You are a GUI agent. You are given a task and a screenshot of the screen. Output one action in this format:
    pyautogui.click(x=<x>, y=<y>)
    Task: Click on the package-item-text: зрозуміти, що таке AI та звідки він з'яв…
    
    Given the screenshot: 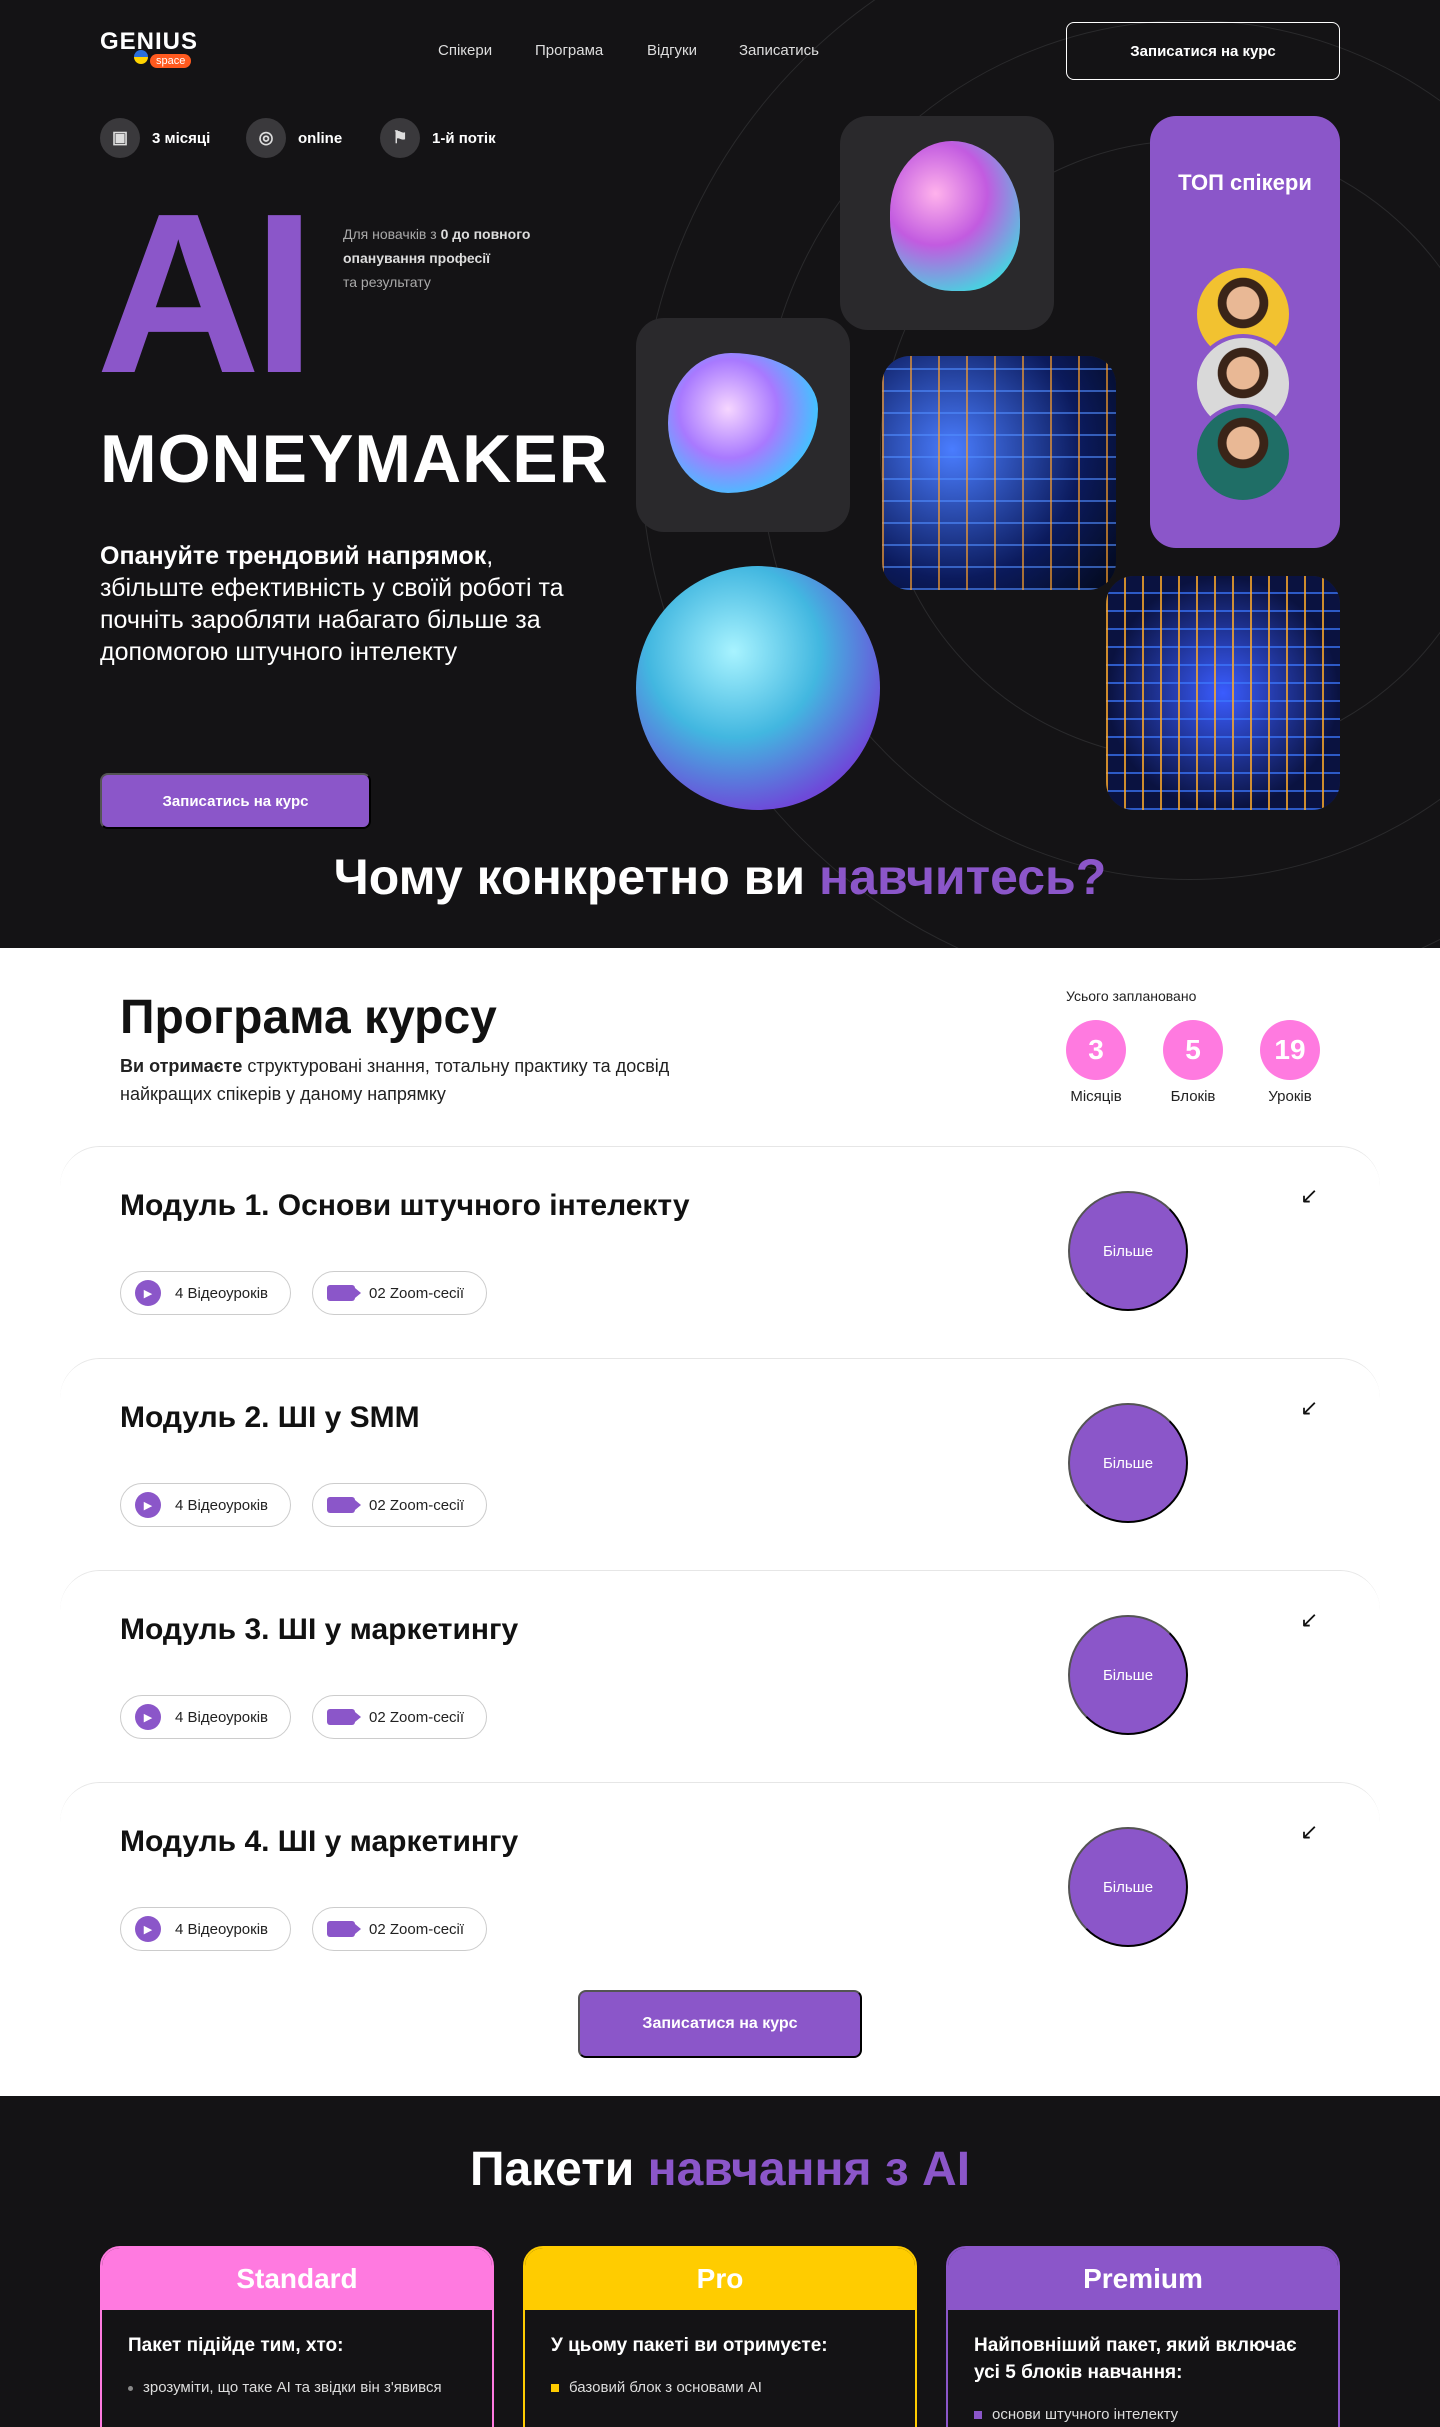 What is the action you would take?
    pyautogui.click(x=292, y=2387)
    